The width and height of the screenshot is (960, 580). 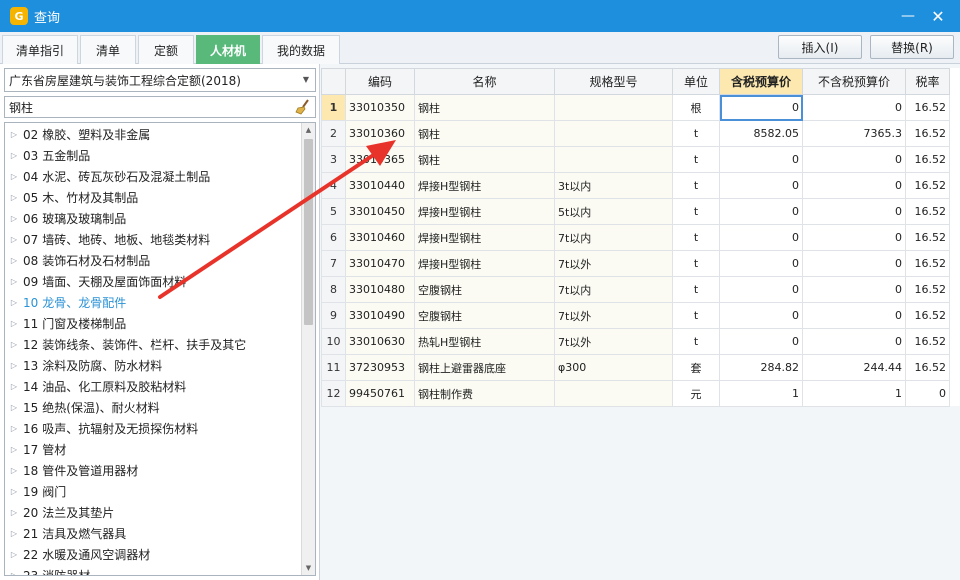 I want to click on scroll-up-icon: ▲, so click(x=308, y=130).